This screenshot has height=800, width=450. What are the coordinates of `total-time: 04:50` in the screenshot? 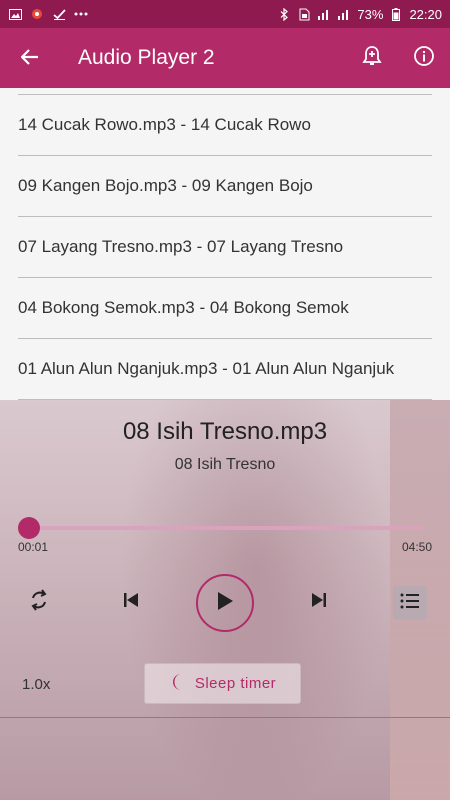 It's located at (416, 547).